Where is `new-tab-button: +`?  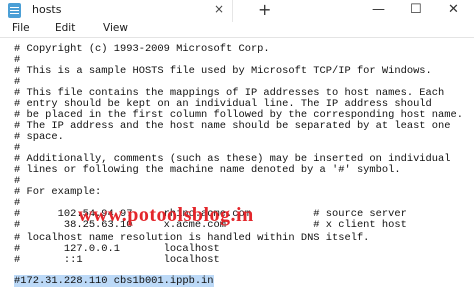 new-tab-button: + is located at coordinates (264, 9).